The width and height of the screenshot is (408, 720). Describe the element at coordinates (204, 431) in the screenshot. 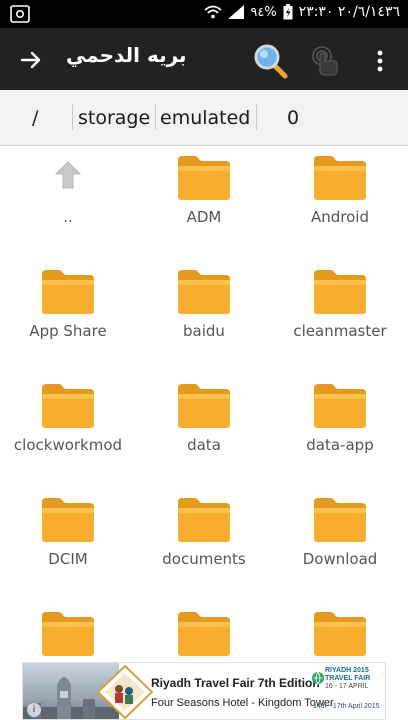

I see `folder-item: data` at that location.